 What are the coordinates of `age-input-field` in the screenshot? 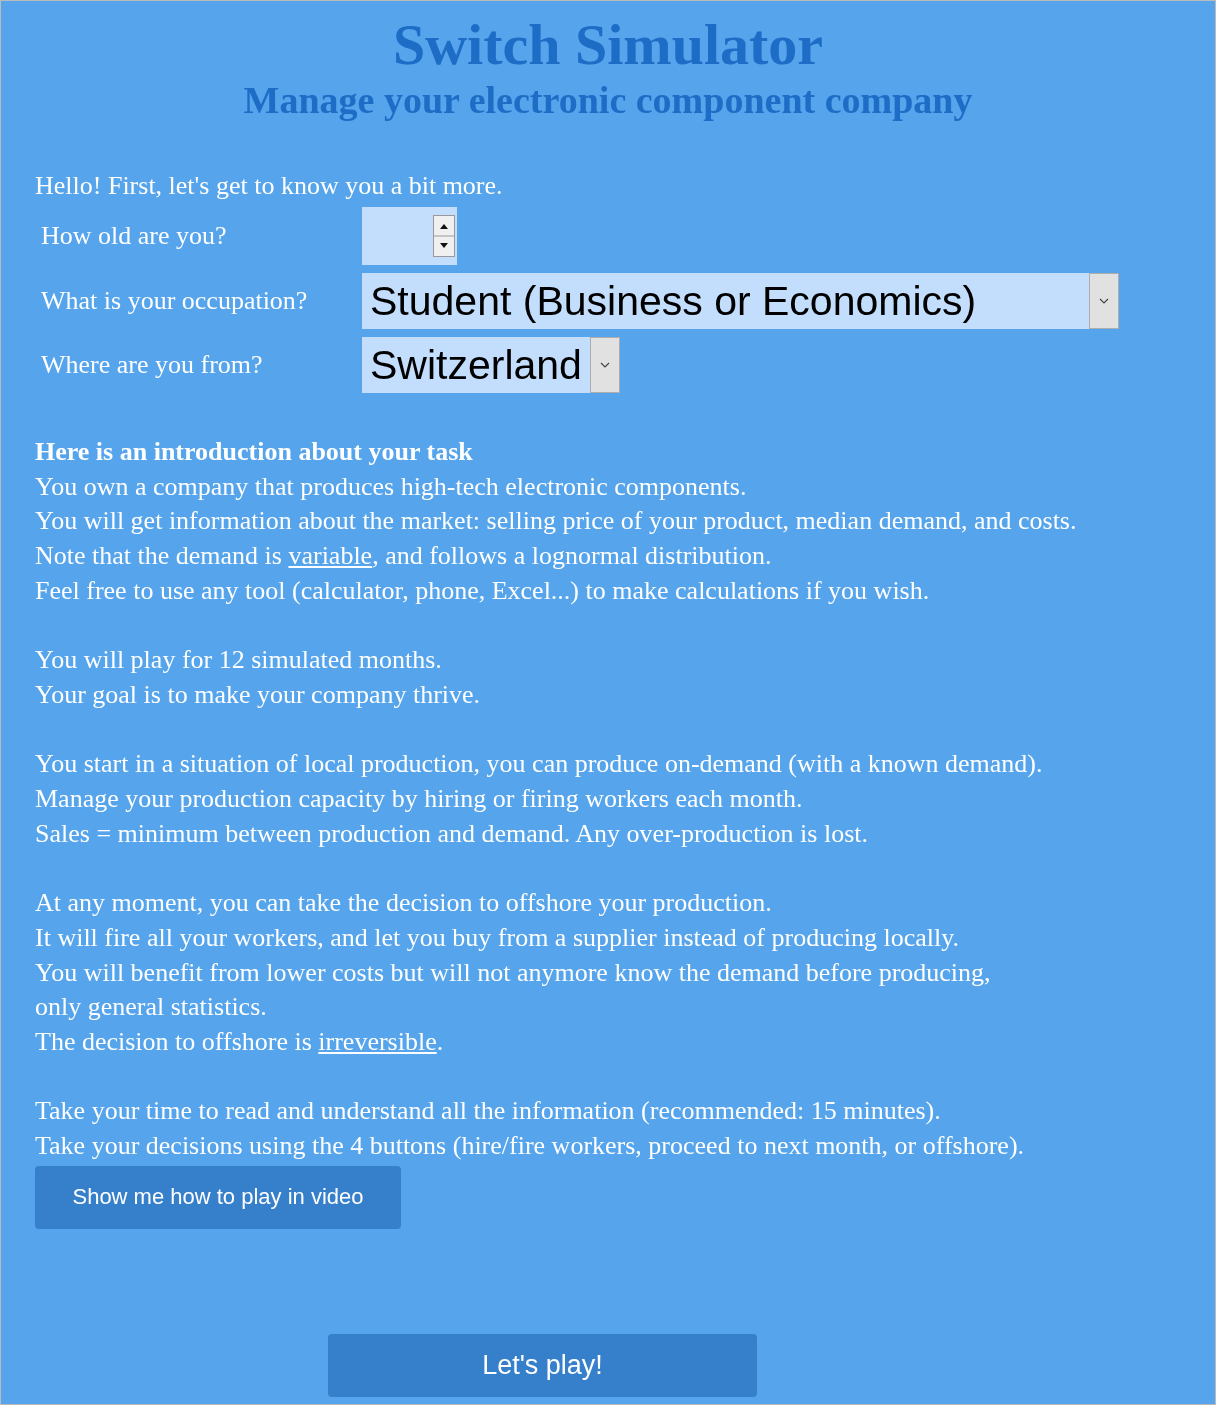 It's located at (409, 236).